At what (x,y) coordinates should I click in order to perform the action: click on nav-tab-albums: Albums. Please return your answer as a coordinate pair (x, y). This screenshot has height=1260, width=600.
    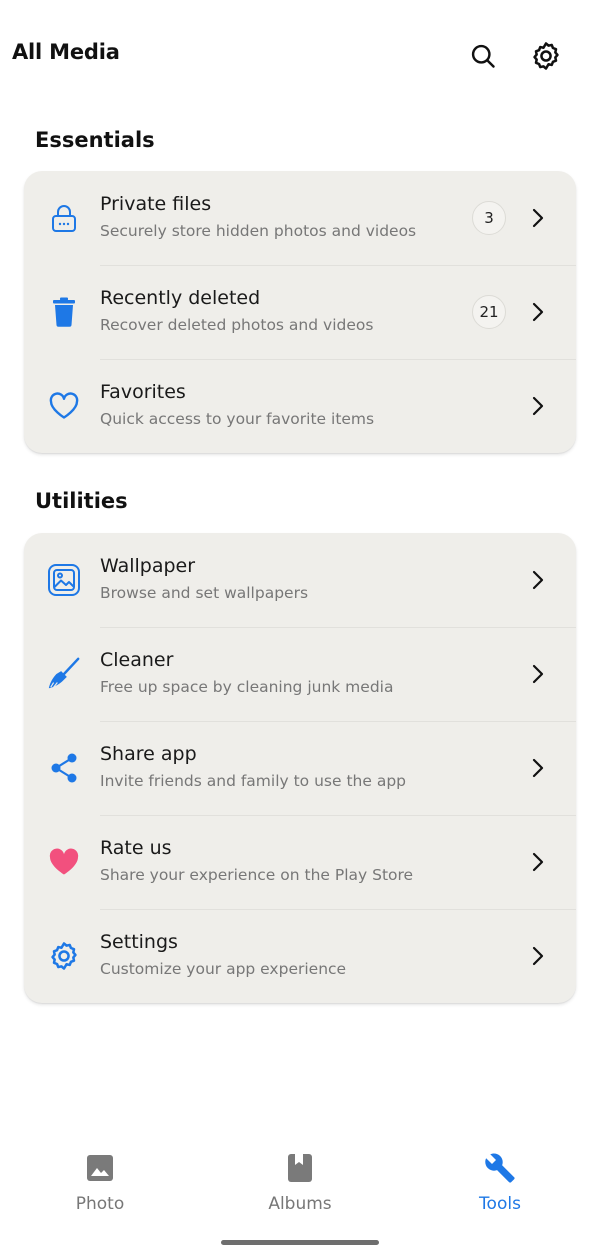
    Looking at the image, I should click on (300, 1189).